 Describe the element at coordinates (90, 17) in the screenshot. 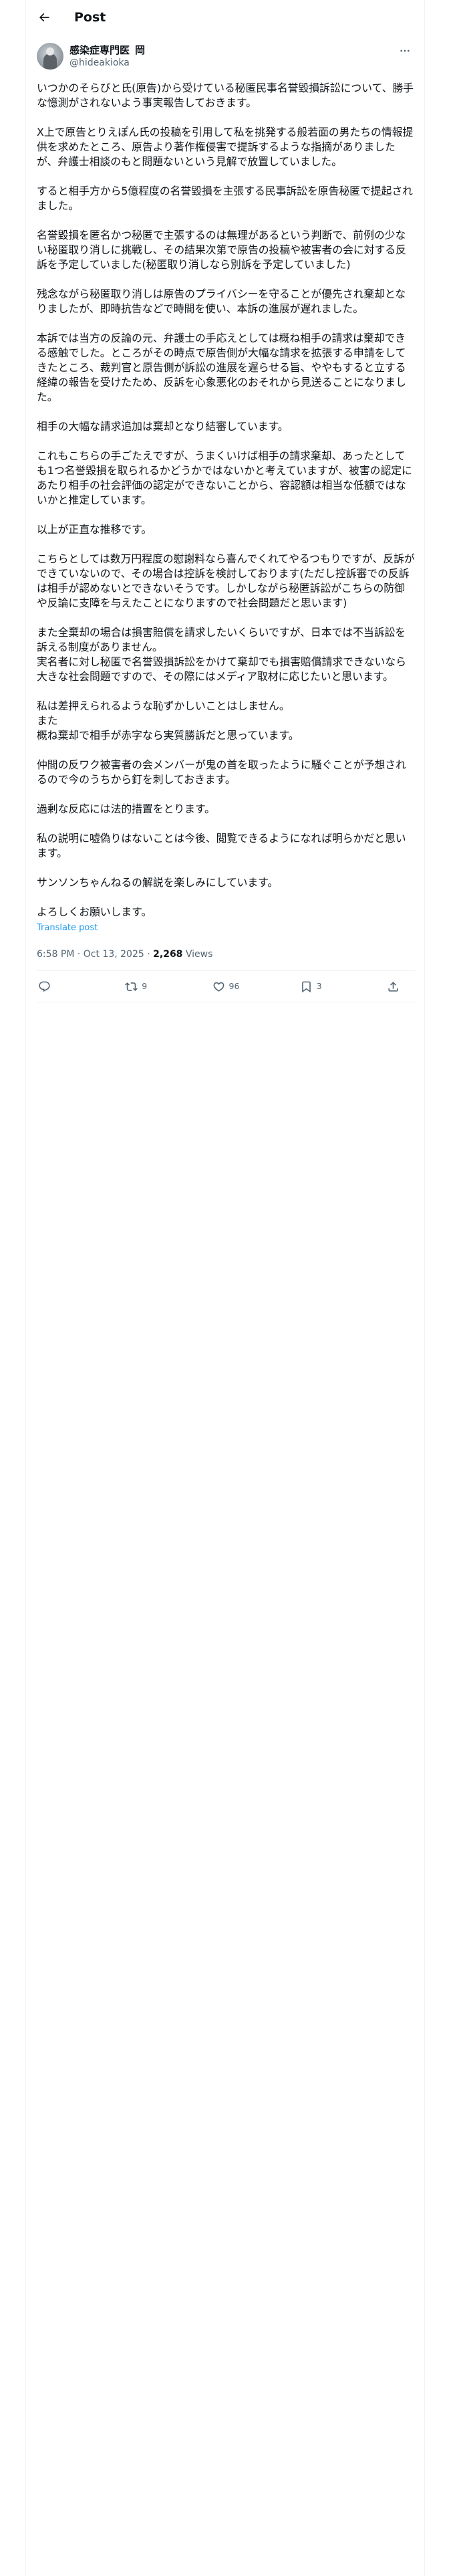

I see `page-title: Post` at that location.